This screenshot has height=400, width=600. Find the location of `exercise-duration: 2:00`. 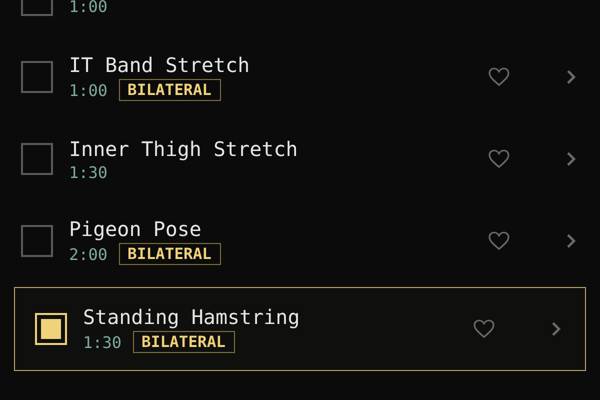

exercise-duration: 2:00 is located at coordinates (88, 254).